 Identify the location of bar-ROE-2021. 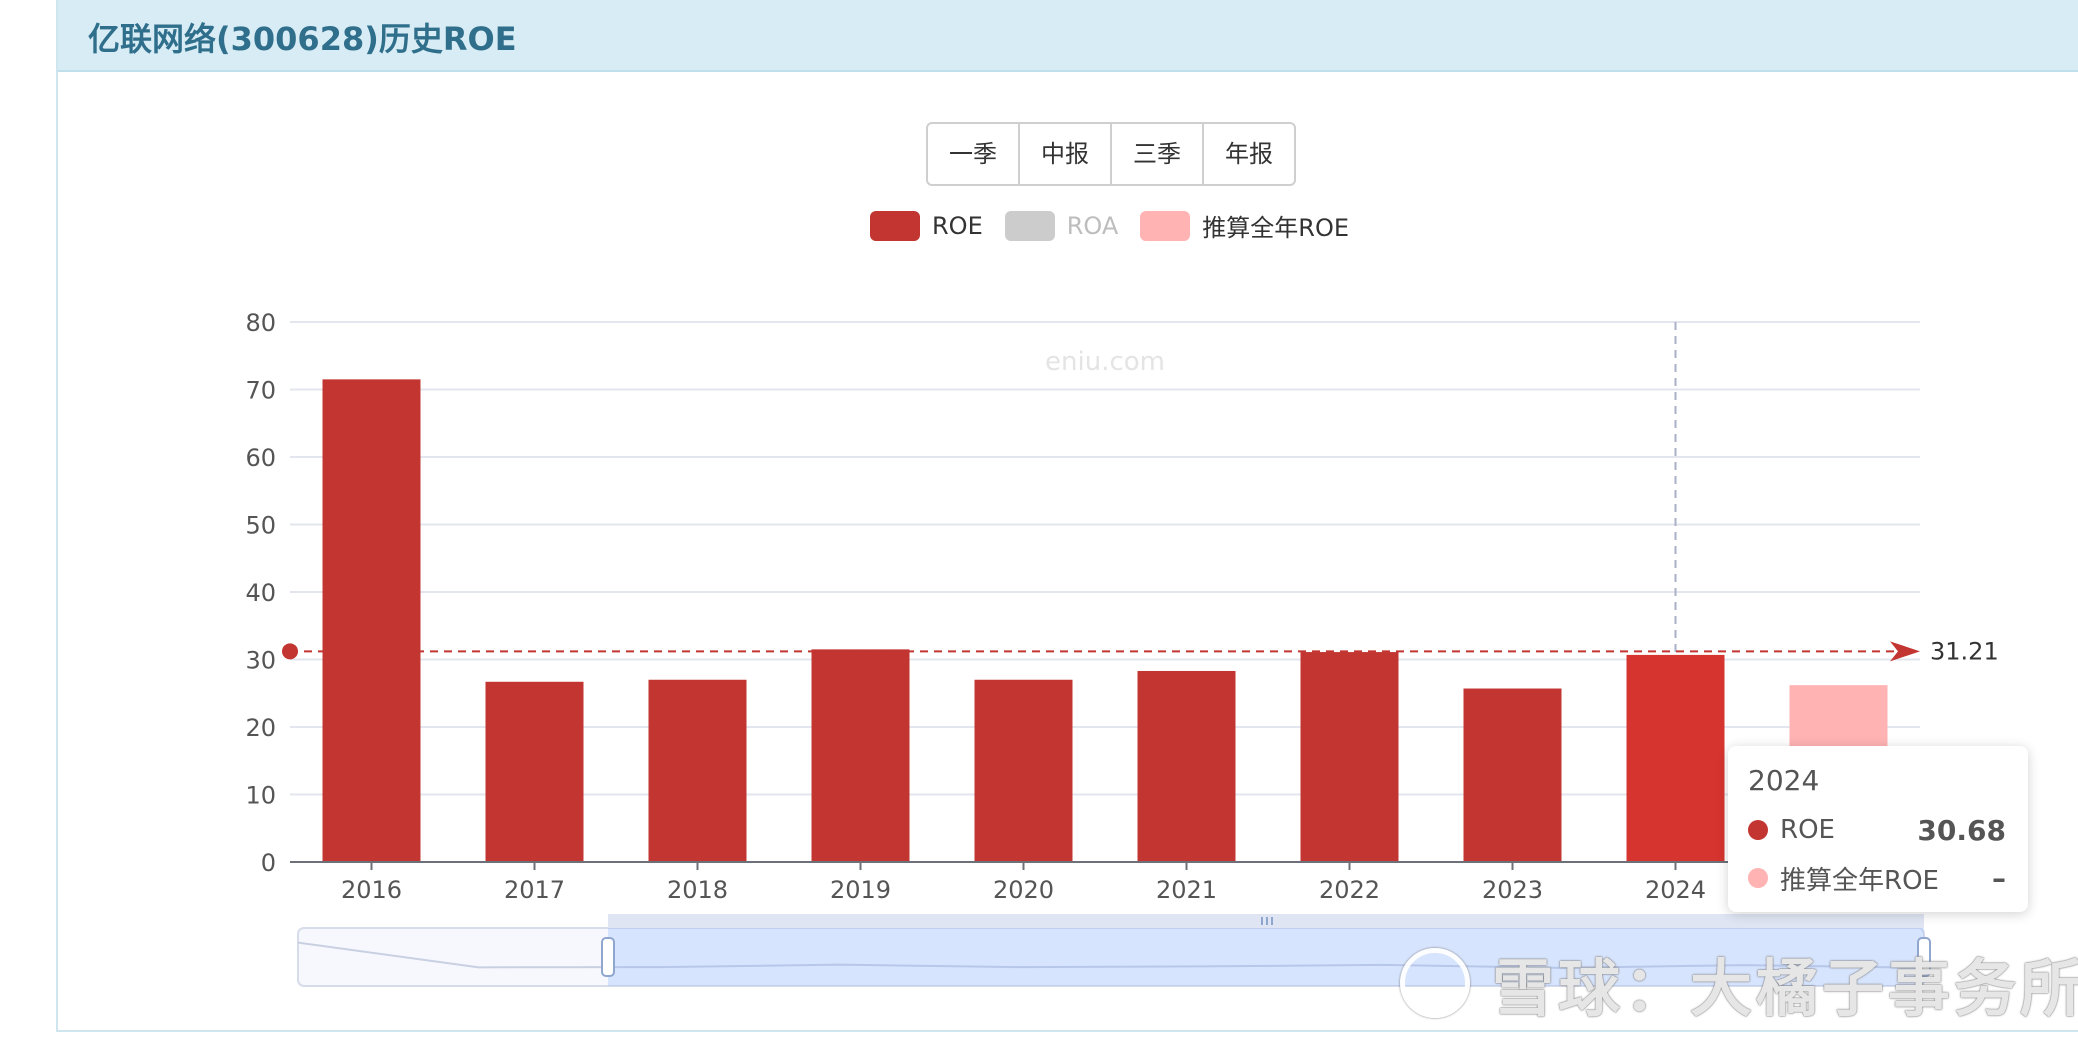
(1186, 766).